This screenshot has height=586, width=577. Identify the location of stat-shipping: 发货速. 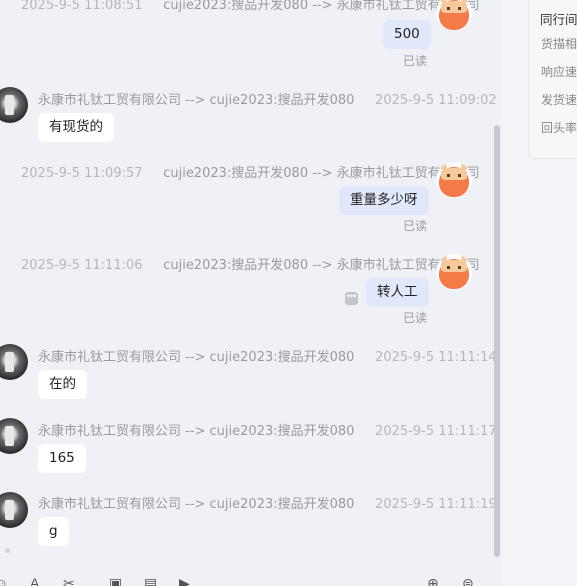
(559, 100).